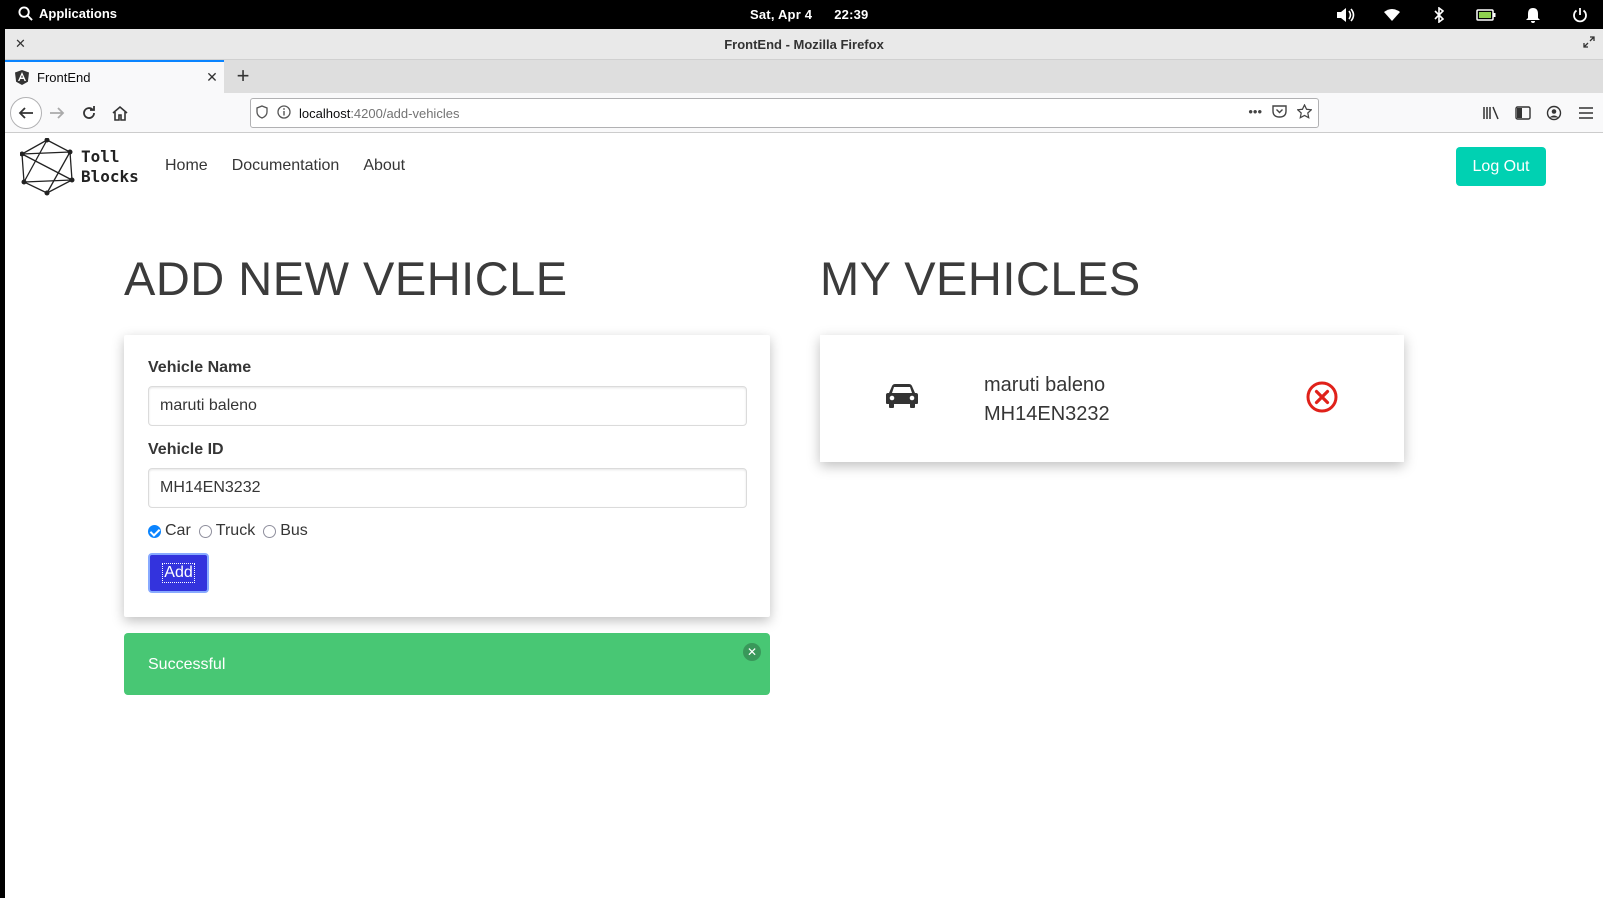  What do you see at coordinates (186, 166) in the screenshot?
I see `nav-home-link: Home` at bounding box center [186, 166].